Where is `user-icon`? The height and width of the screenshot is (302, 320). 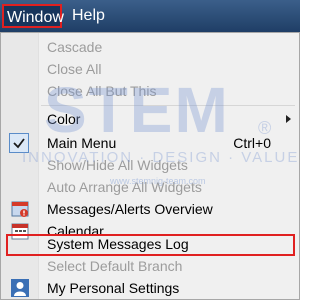 user-icon is located at coordinates (20, 288).